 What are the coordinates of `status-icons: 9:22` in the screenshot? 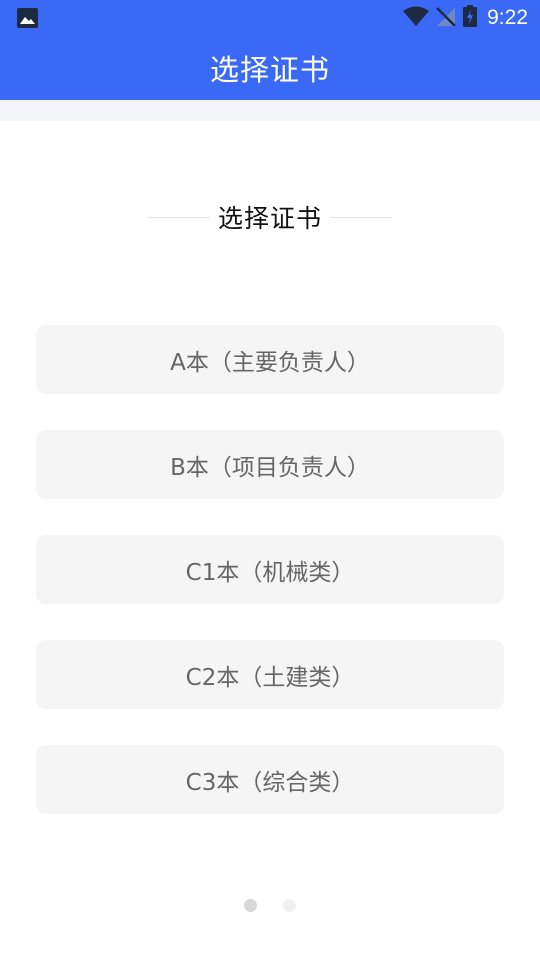 It's located at (465, 18).